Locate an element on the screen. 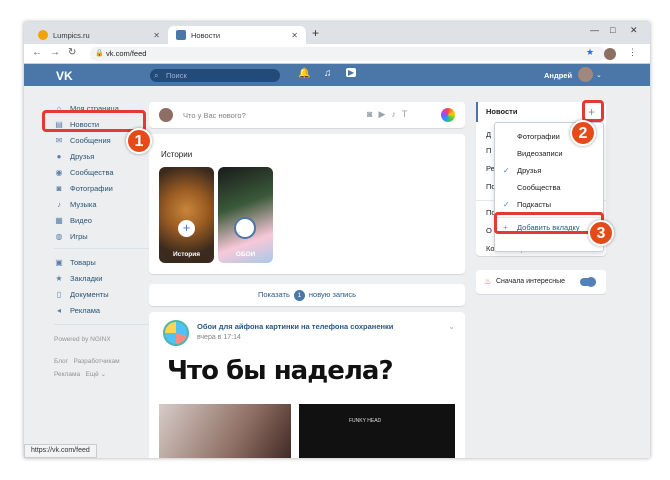  minimize-button: — is located at coordinates (594, 30).